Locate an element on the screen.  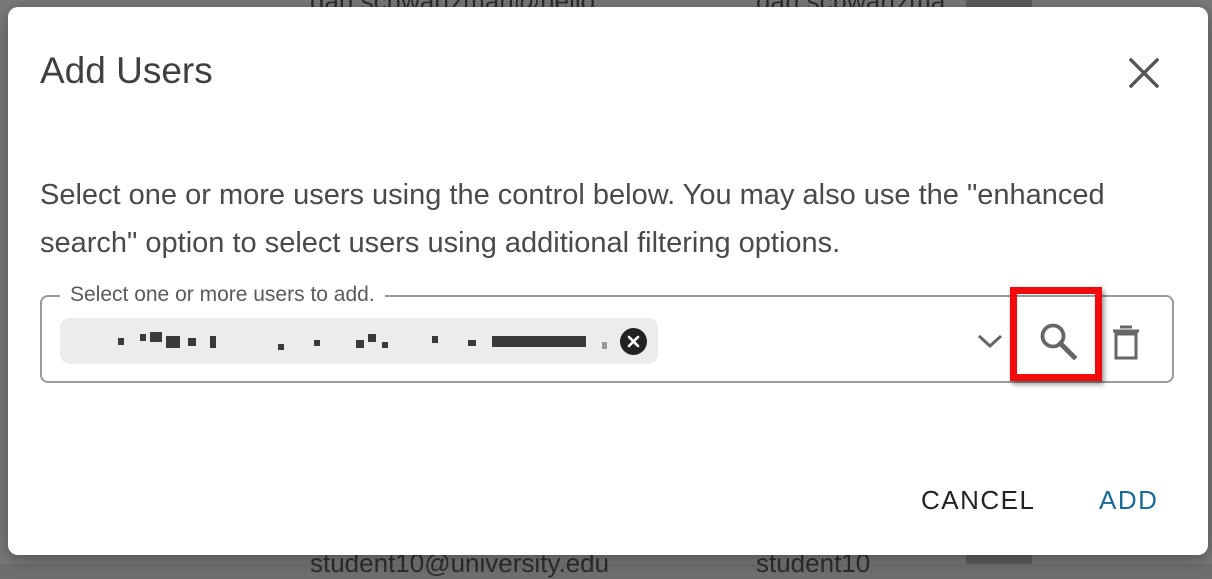
add-button: ADD is located at coordinates (1128, 500).